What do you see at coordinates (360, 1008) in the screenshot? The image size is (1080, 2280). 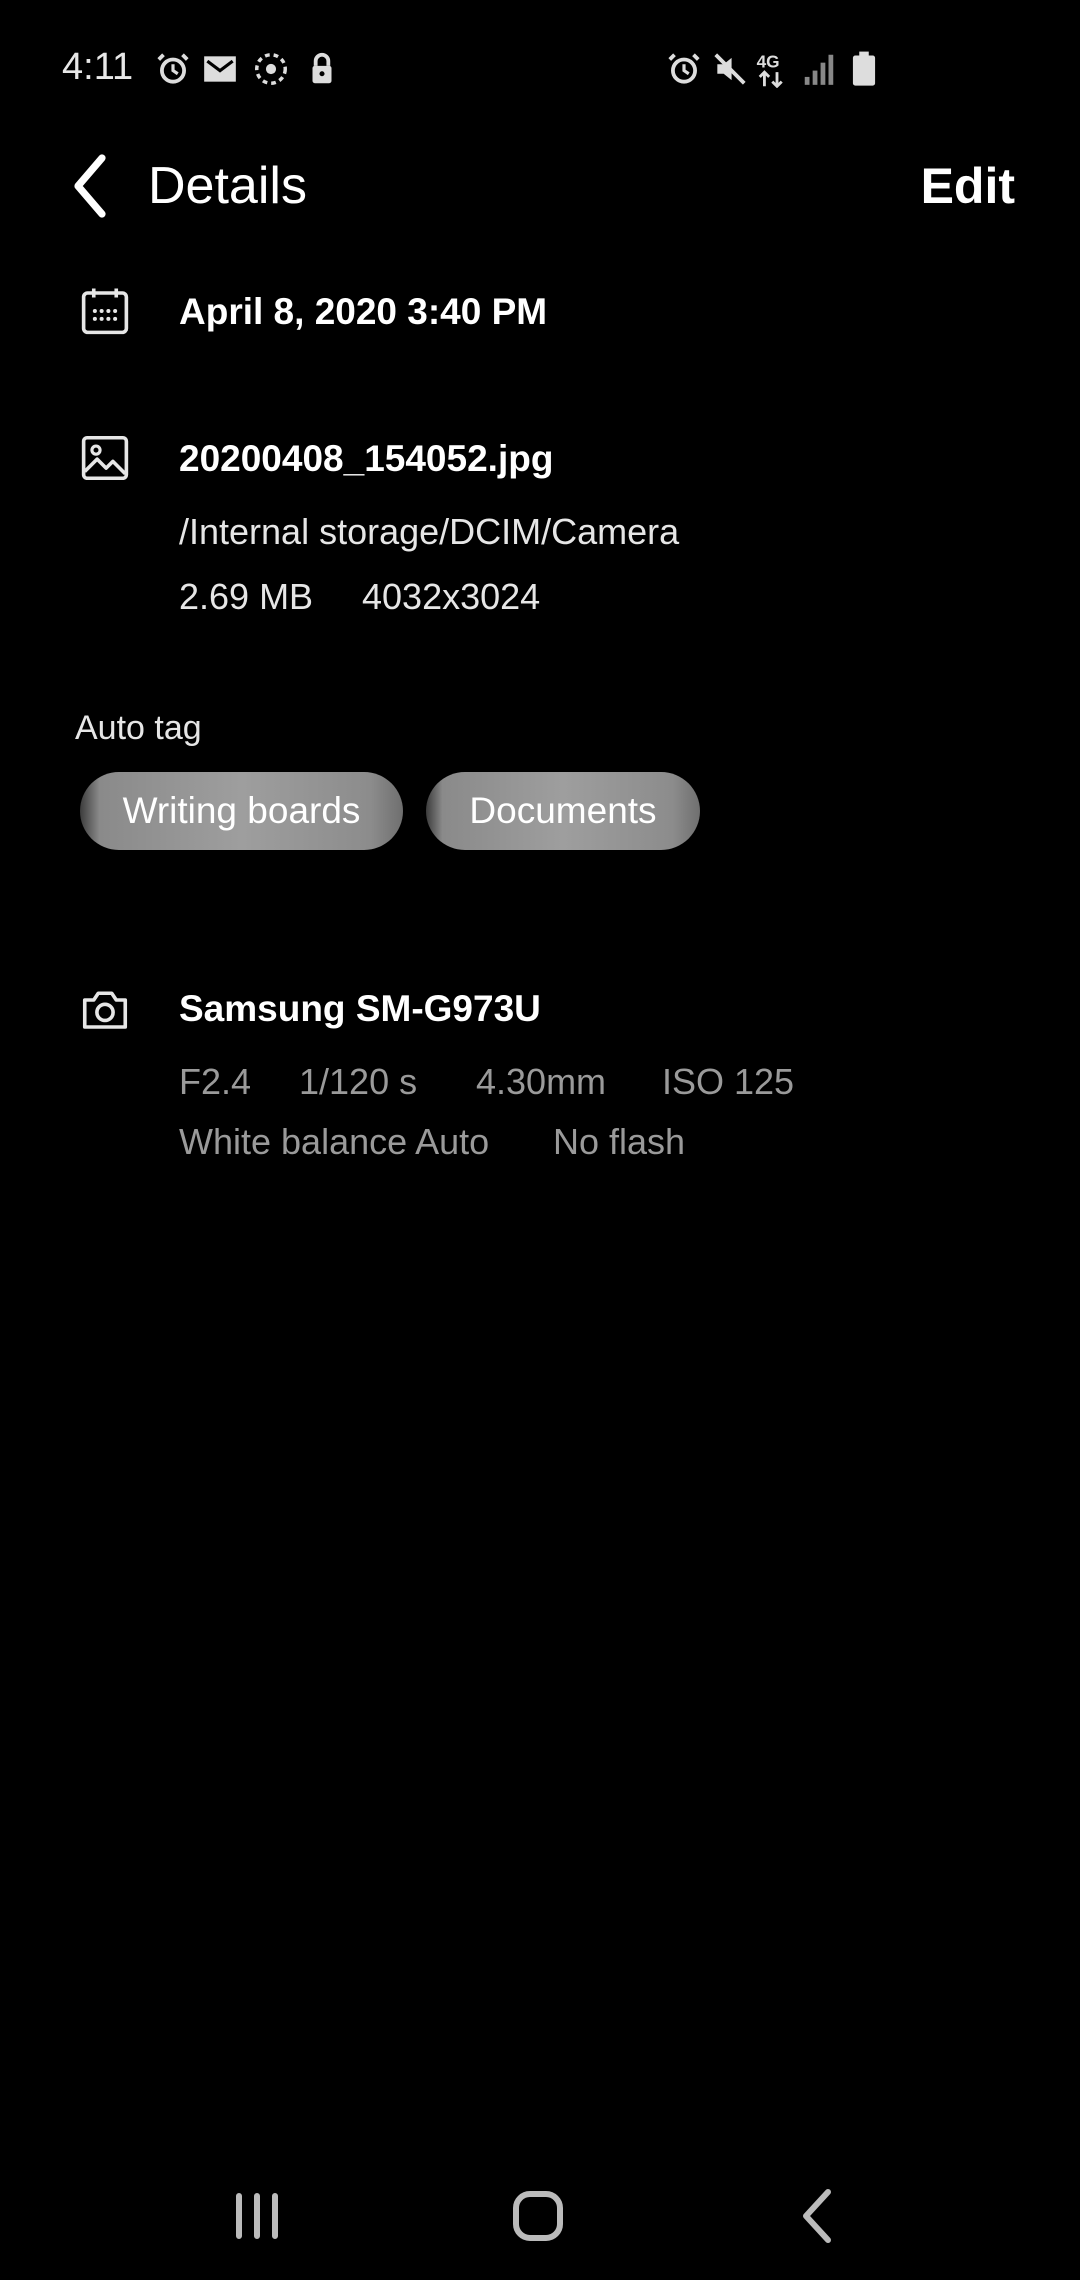 I see `camera-model: Samsung SM-G973U` at bounding box center [360, 1008].